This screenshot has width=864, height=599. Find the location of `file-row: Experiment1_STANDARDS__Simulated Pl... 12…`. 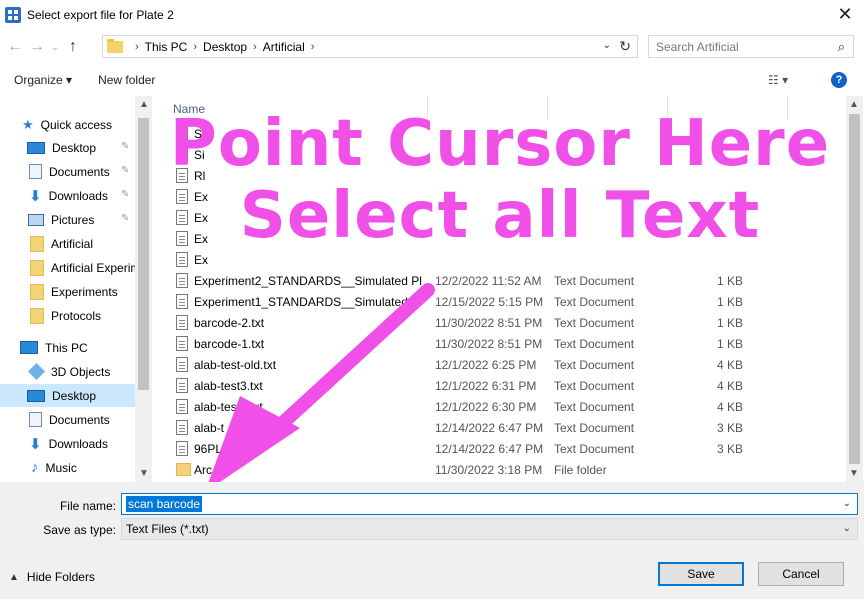

file-row: Experiment1_STANDARDS__Simulated Pl... 12… is located at coordinates (499, 301).